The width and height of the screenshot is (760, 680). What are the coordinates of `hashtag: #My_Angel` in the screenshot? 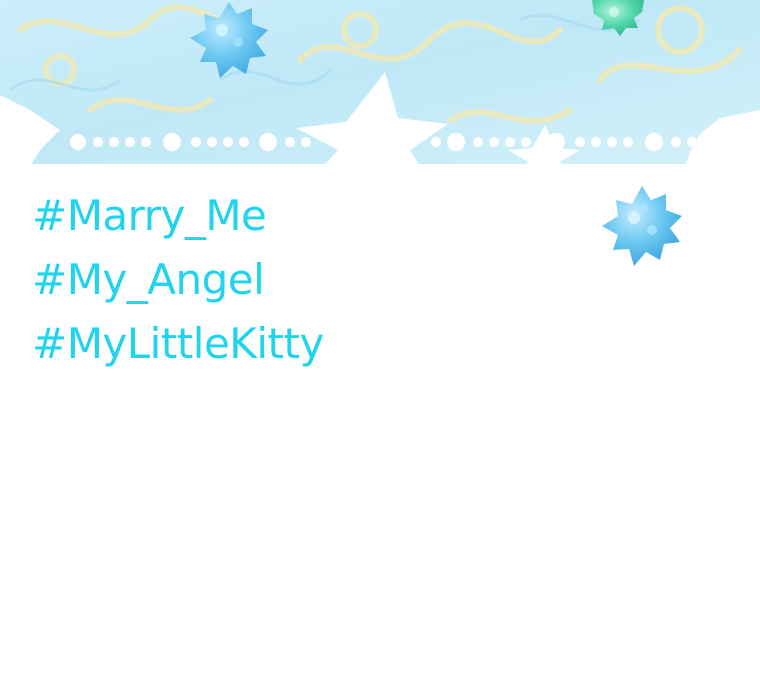 It's located at (148, 279).